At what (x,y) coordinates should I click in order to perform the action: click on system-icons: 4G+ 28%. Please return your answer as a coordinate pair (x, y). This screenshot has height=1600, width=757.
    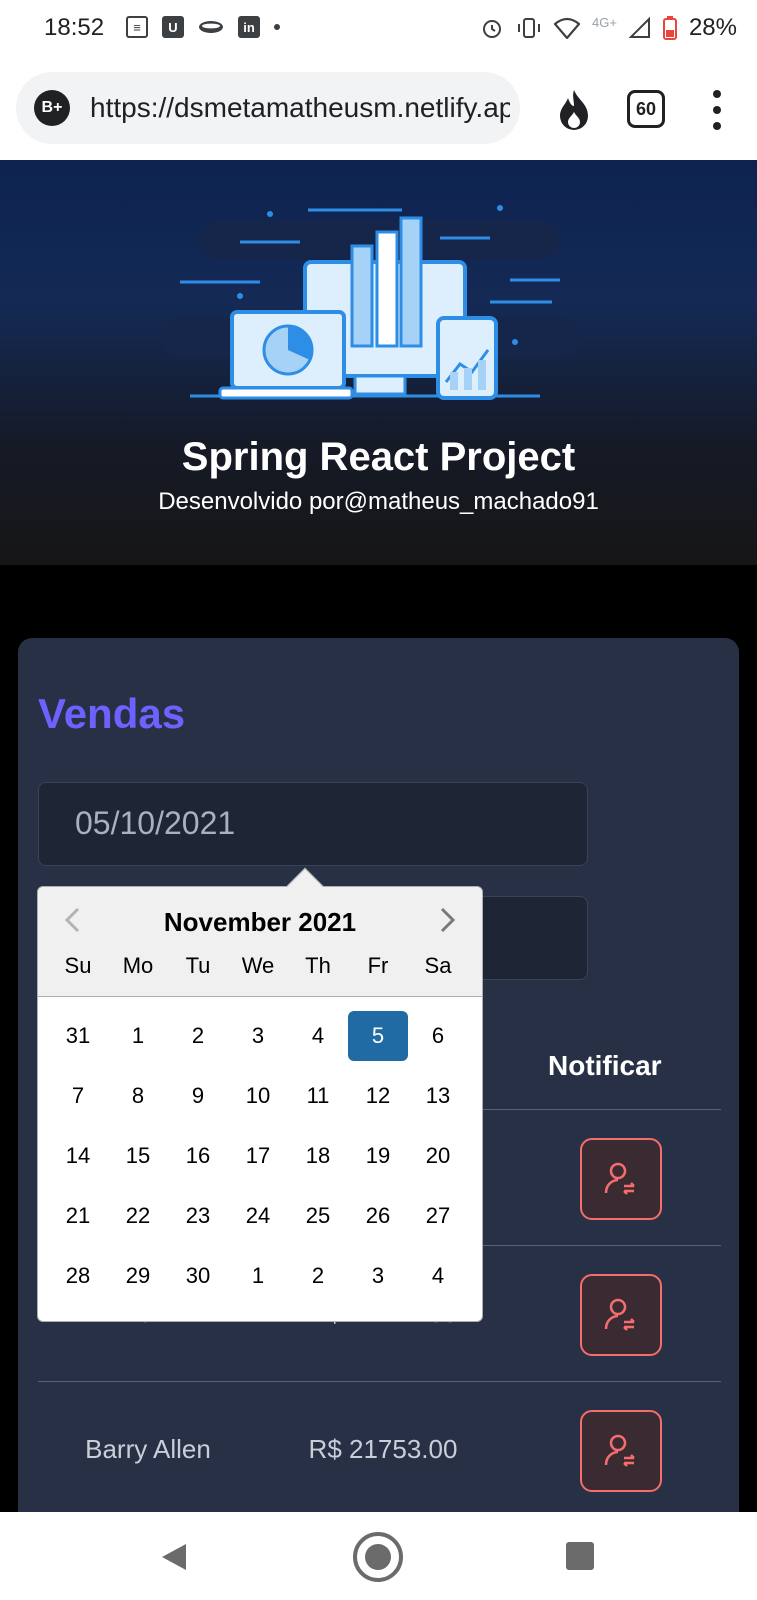
    Looking at the image, I should click on (608, 28).